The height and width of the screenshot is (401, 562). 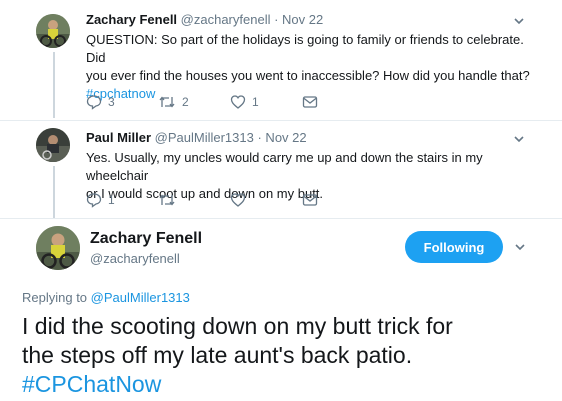 I want to click on reply-button: 1, so click(x=122, y=200).